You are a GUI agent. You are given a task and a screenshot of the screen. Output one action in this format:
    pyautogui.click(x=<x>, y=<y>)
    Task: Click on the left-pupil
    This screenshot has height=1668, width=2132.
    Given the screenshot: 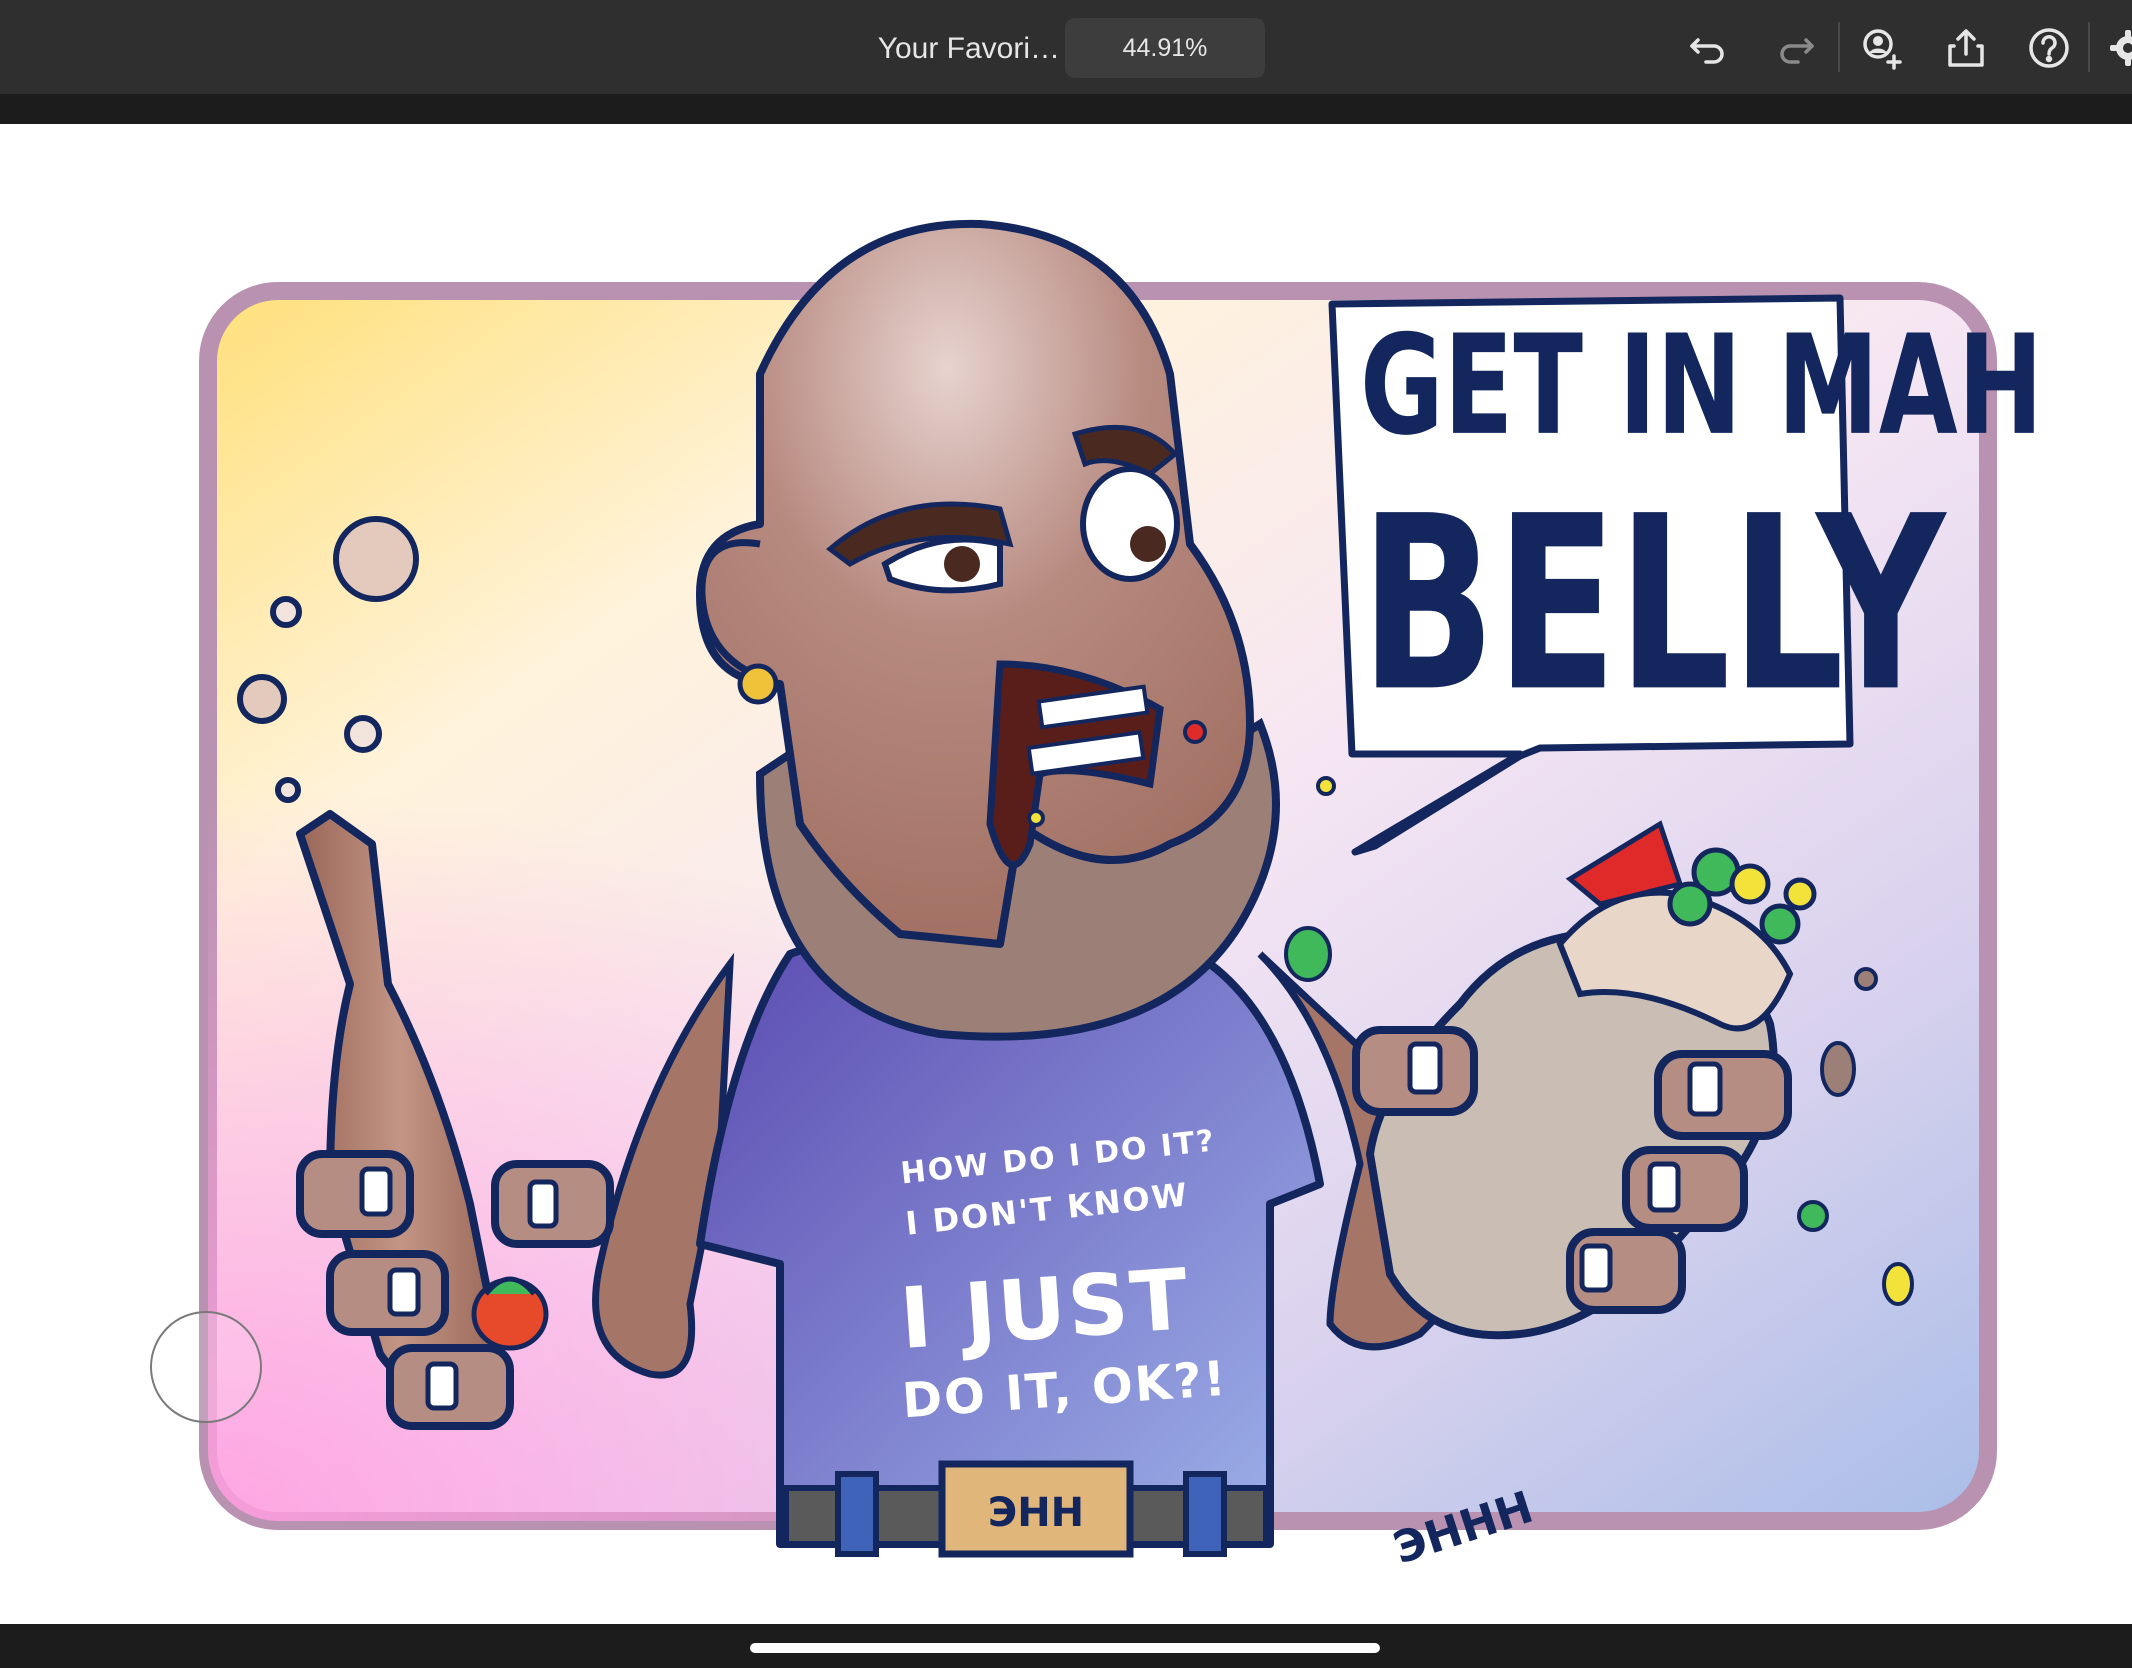 What is the action you would take?
    pyautogui.click(x=962, y=564)
    